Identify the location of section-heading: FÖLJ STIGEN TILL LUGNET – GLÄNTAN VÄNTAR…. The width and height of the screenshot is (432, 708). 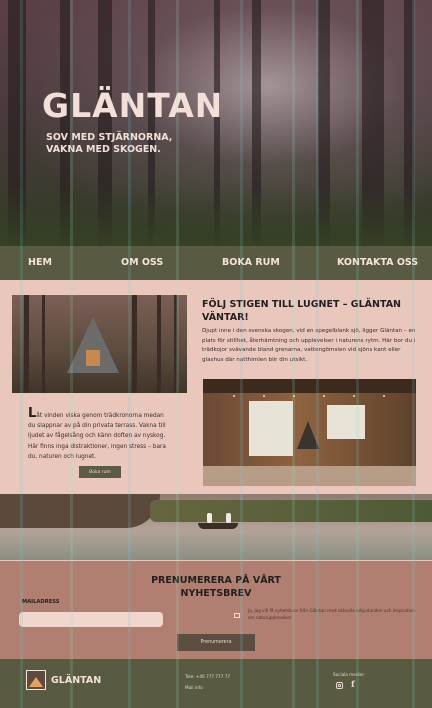
(302, 311).